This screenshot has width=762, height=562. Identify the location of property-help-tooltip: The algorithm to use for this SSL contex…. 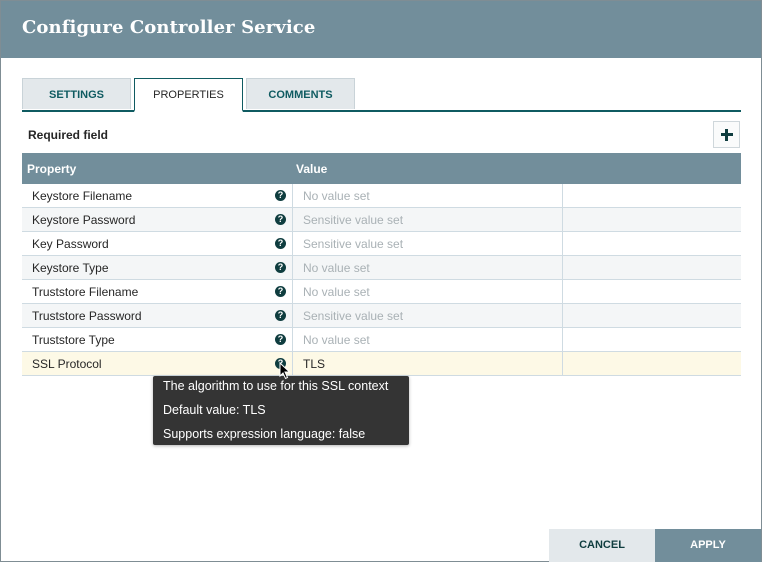
(281, 410).